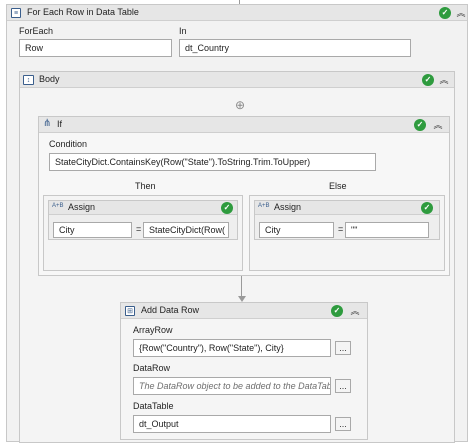  Describe the element at coordinates (152, 368) in the screenshot. I see `datarow-label: DataRow` at that location.